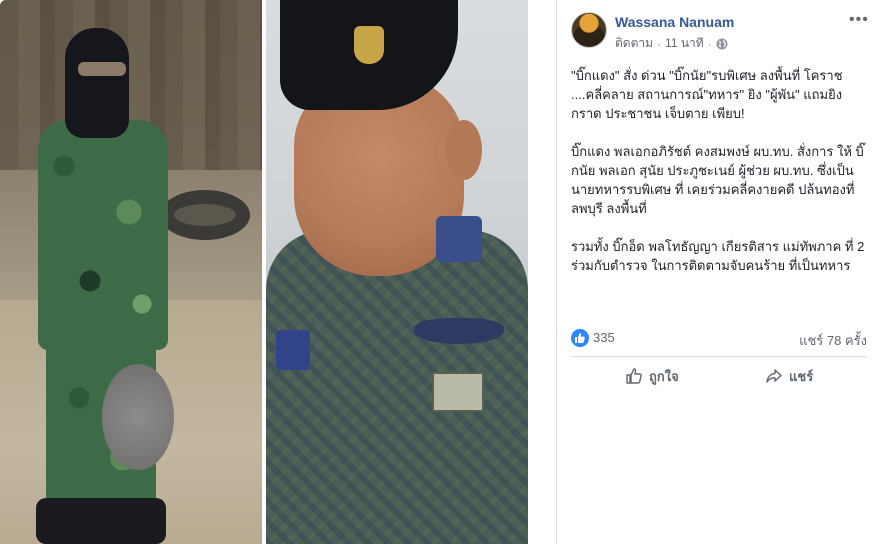  What do you see at coordinates (138, 417) in the screenshot?
I see `blurred-region` at bounding box center [138, 417].